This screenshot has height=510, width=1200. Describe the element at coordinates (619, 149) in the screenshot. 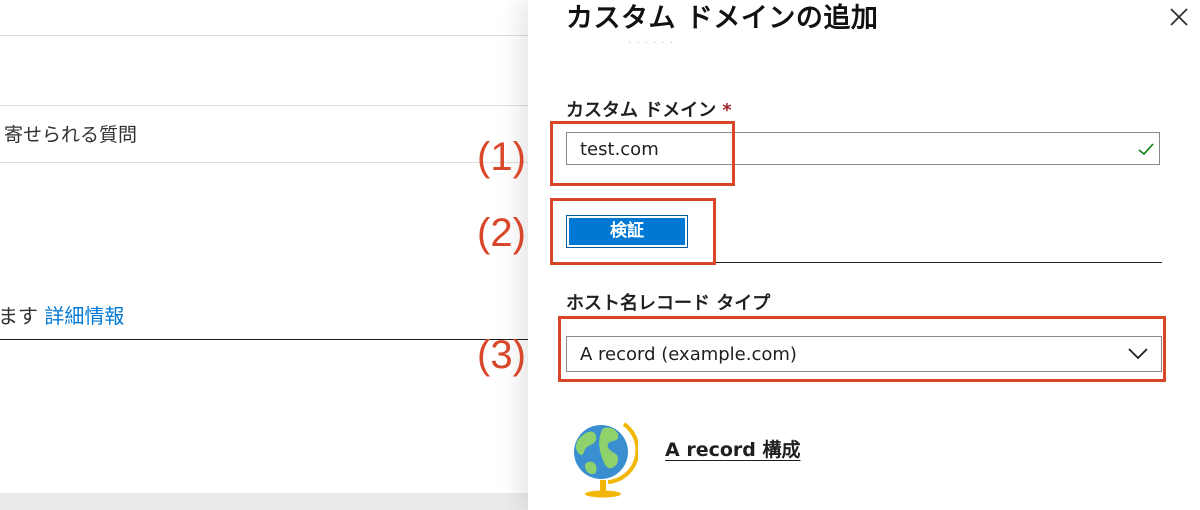

I see `custom-domain-value: test.com` at that location.